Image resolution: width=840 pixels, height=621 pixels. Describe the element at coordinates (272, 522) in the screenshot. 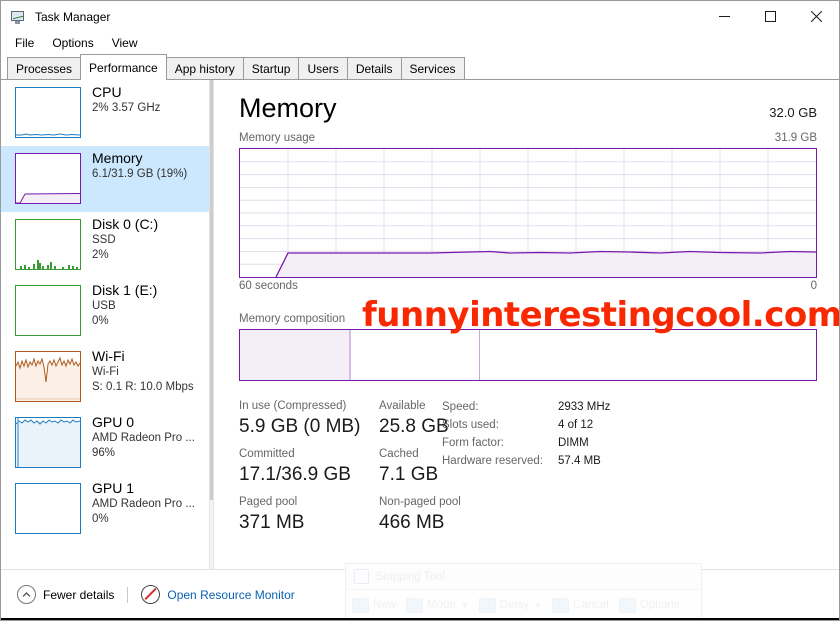

I see `stat-value: 371 MB` at that location.